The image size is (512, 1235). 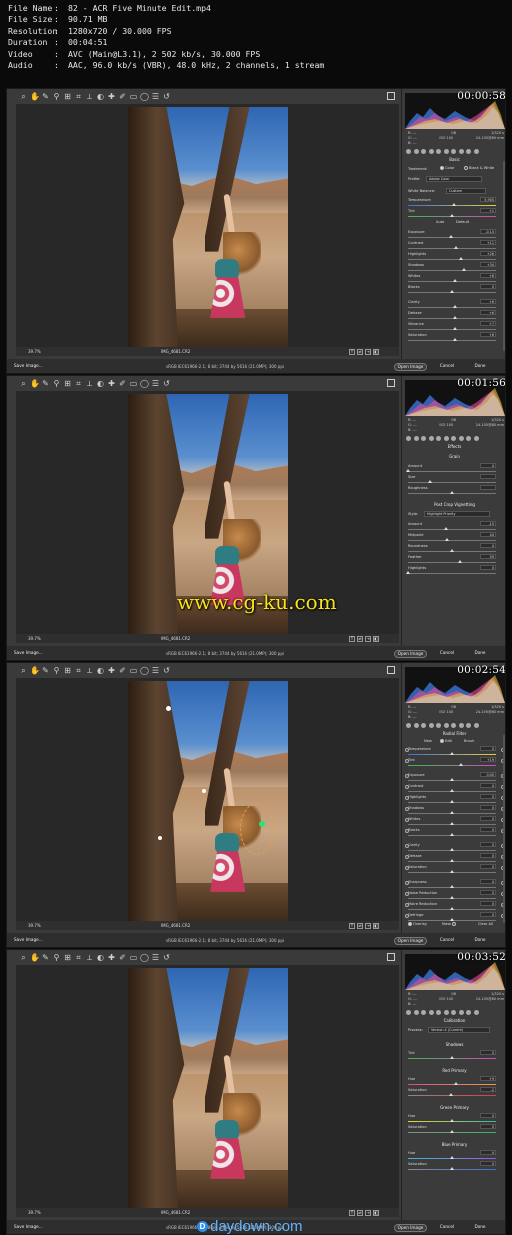 I want to click on adjust-slider: Noise Reduction 0, so click(x=452, y=895).